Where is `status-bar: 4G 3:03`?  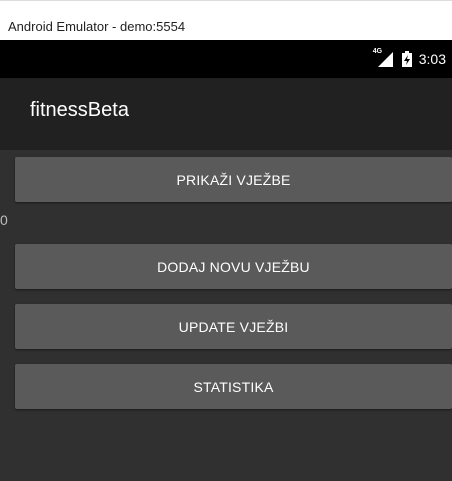
status-bar: 4G 3:03 is located at coordinates (226, 59).